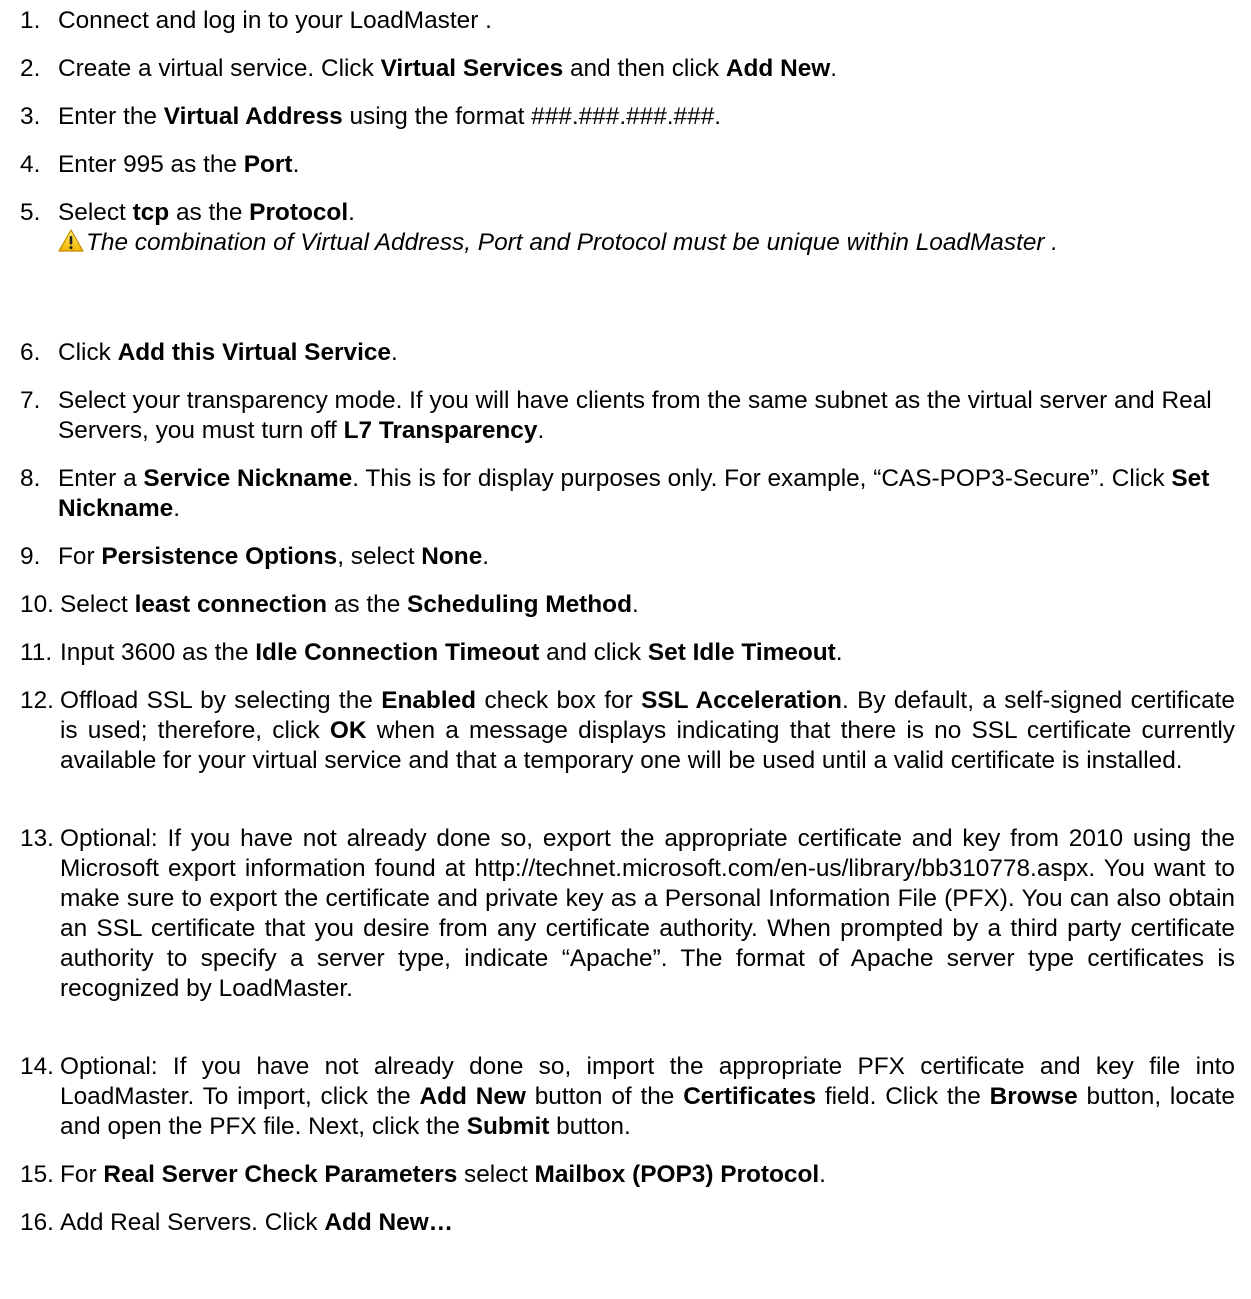 Image resolution: width=1251 pixels, height=1299 pixels. I want to click on step-number: 11., so click(36, 652).